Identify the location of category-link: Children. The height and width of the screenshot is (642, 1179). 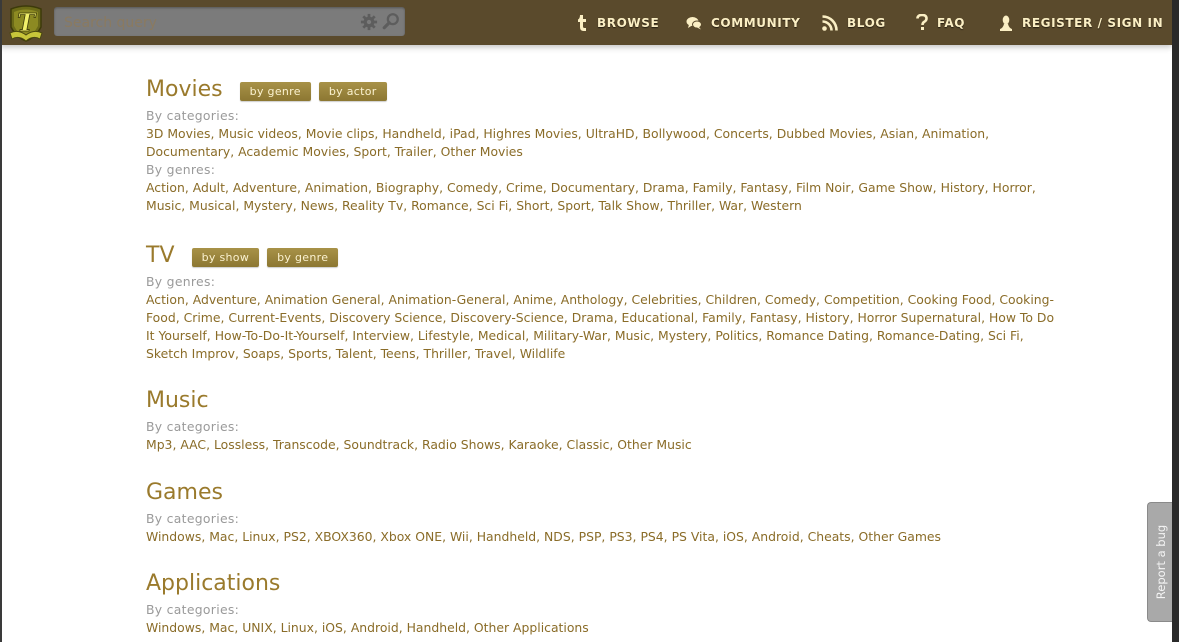
(731, 299).